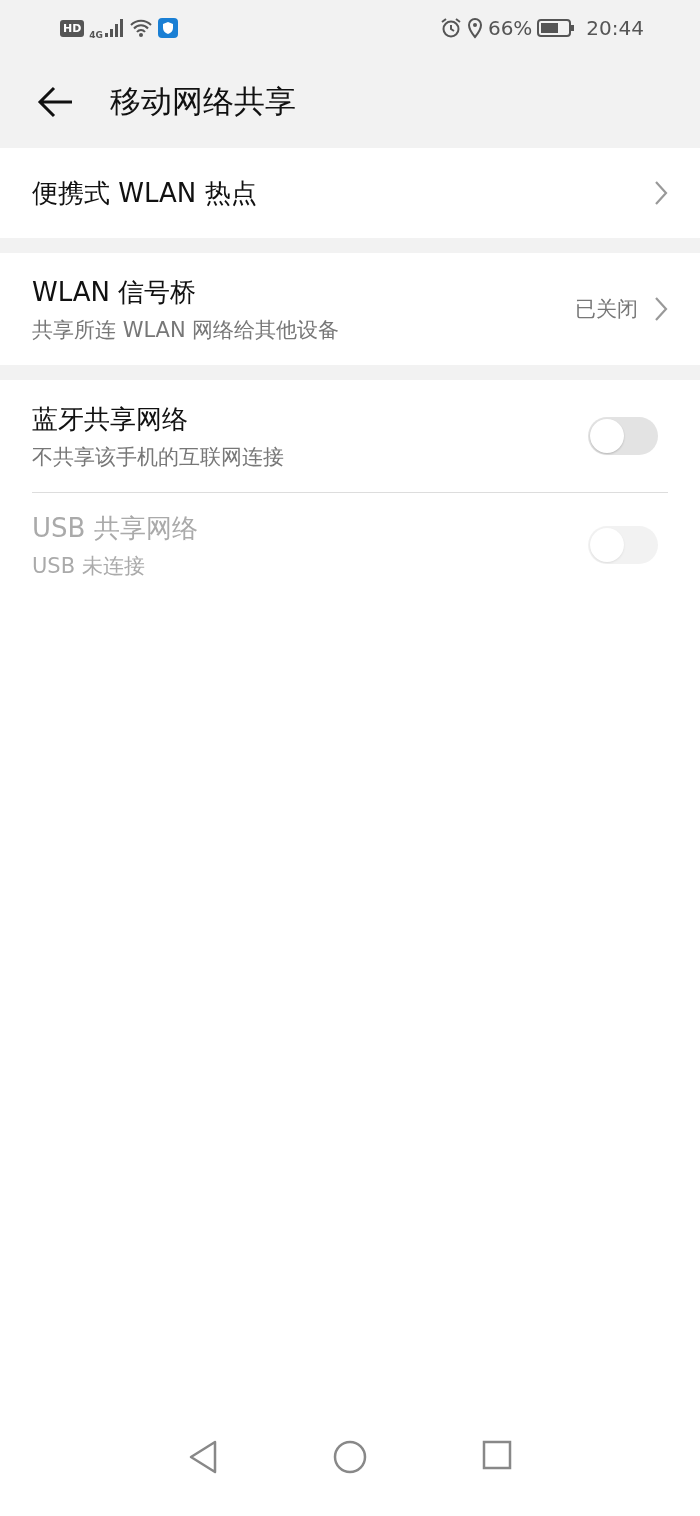 This screenshot has height=1516, width=700. I want to click on row-subtitle: USB 未连接, so click(89, 566).